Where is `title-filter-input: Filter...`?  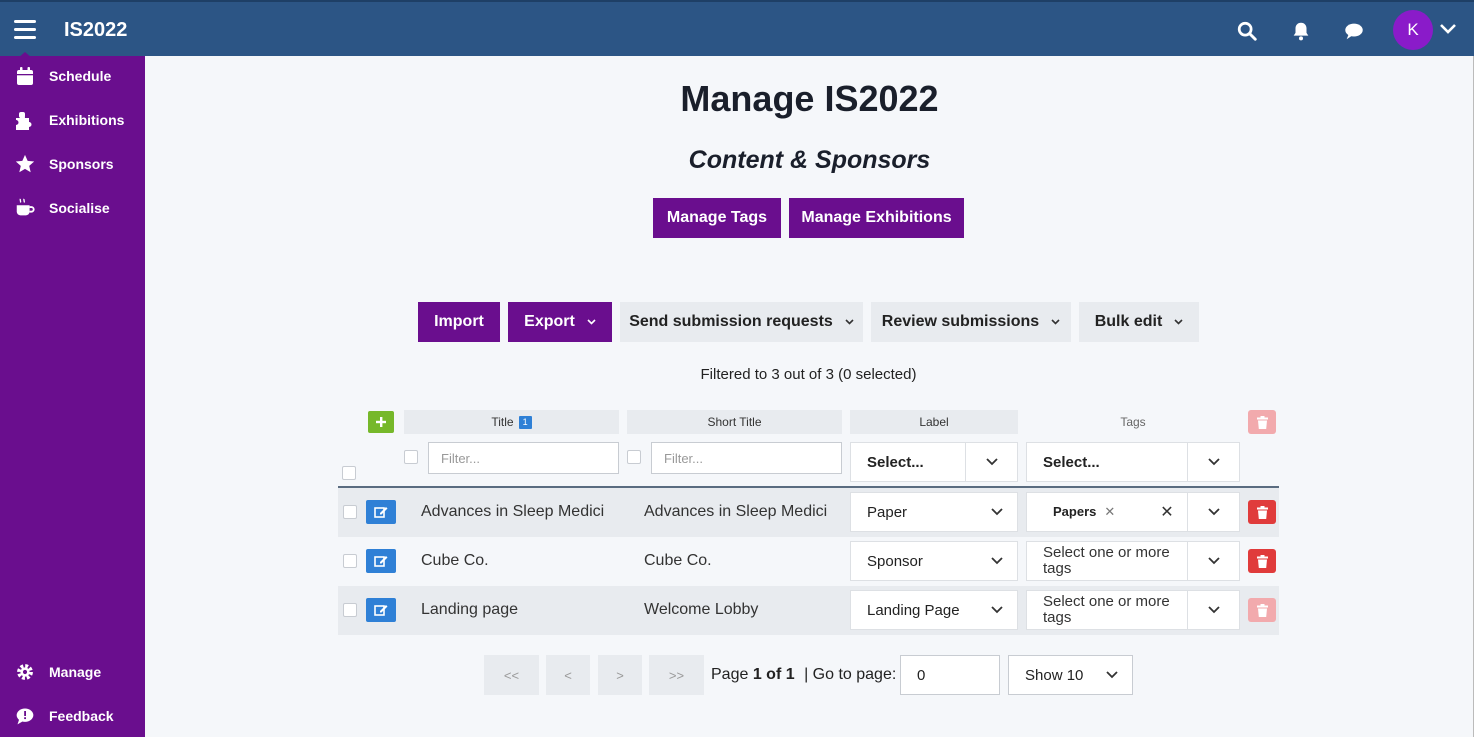 title-filter-input: Filter... is located at coordinates (523, 458).